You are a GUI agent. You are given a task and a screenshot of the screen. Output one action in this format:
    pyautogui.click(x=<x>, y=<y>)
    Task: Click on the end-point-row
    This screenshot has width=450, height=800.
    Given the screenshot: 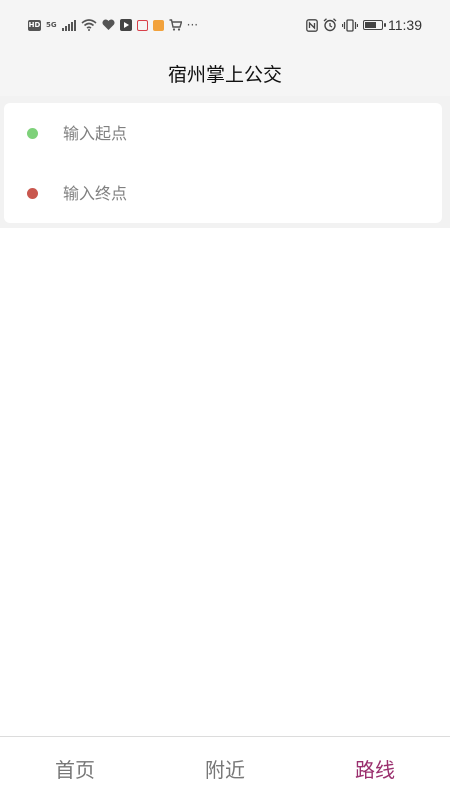 What is the action you would take?
    pyautogui.click(x=223, y=193)
    